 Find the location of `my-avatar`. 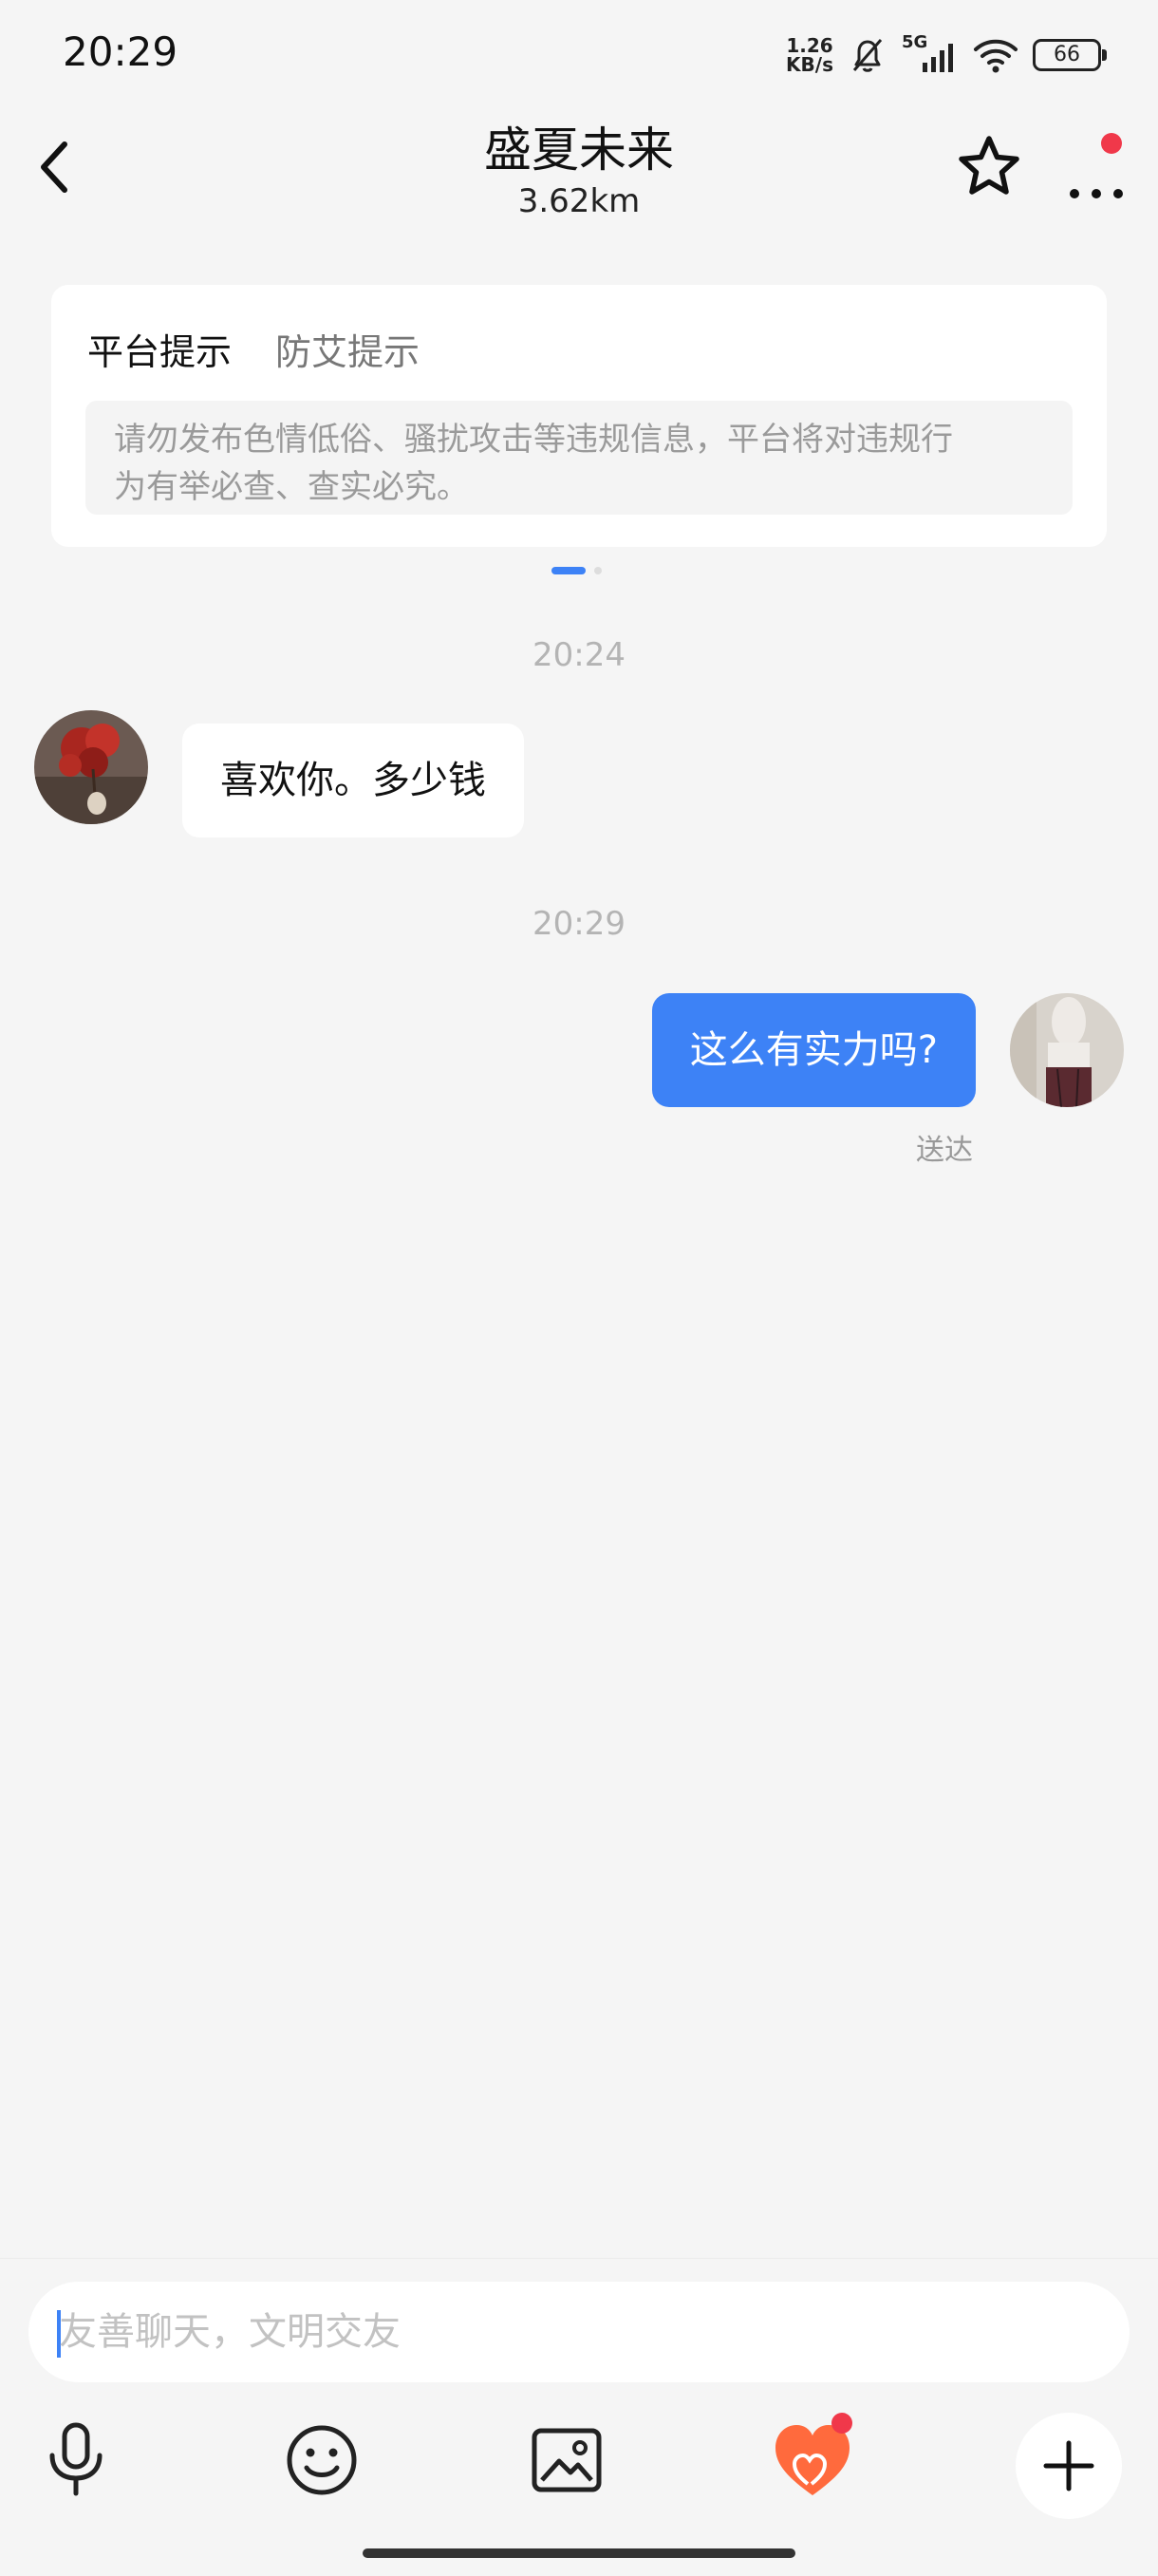

my-avatar is located at coordinates (1067, 1050).